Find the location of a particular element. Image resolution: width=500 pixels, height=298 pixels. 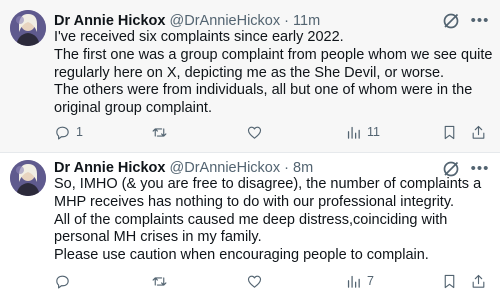

reply-button: 1 is located at coordinates (68, 132).